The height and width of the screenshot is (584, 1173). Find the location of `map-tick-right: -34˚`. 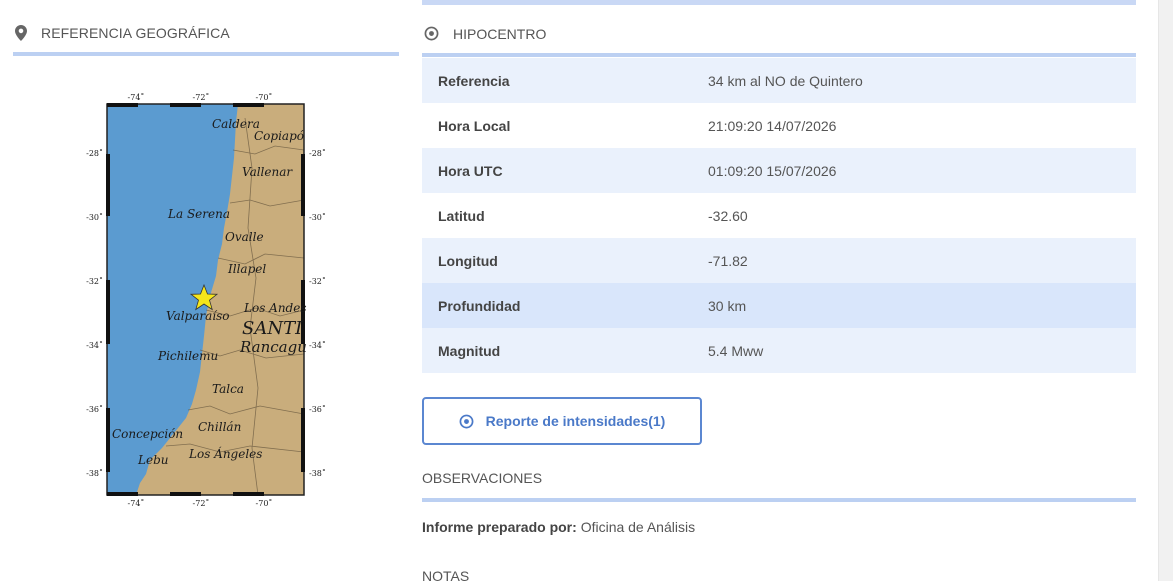

map-tick-right: -34˚ is located at coordinates (317, 345).